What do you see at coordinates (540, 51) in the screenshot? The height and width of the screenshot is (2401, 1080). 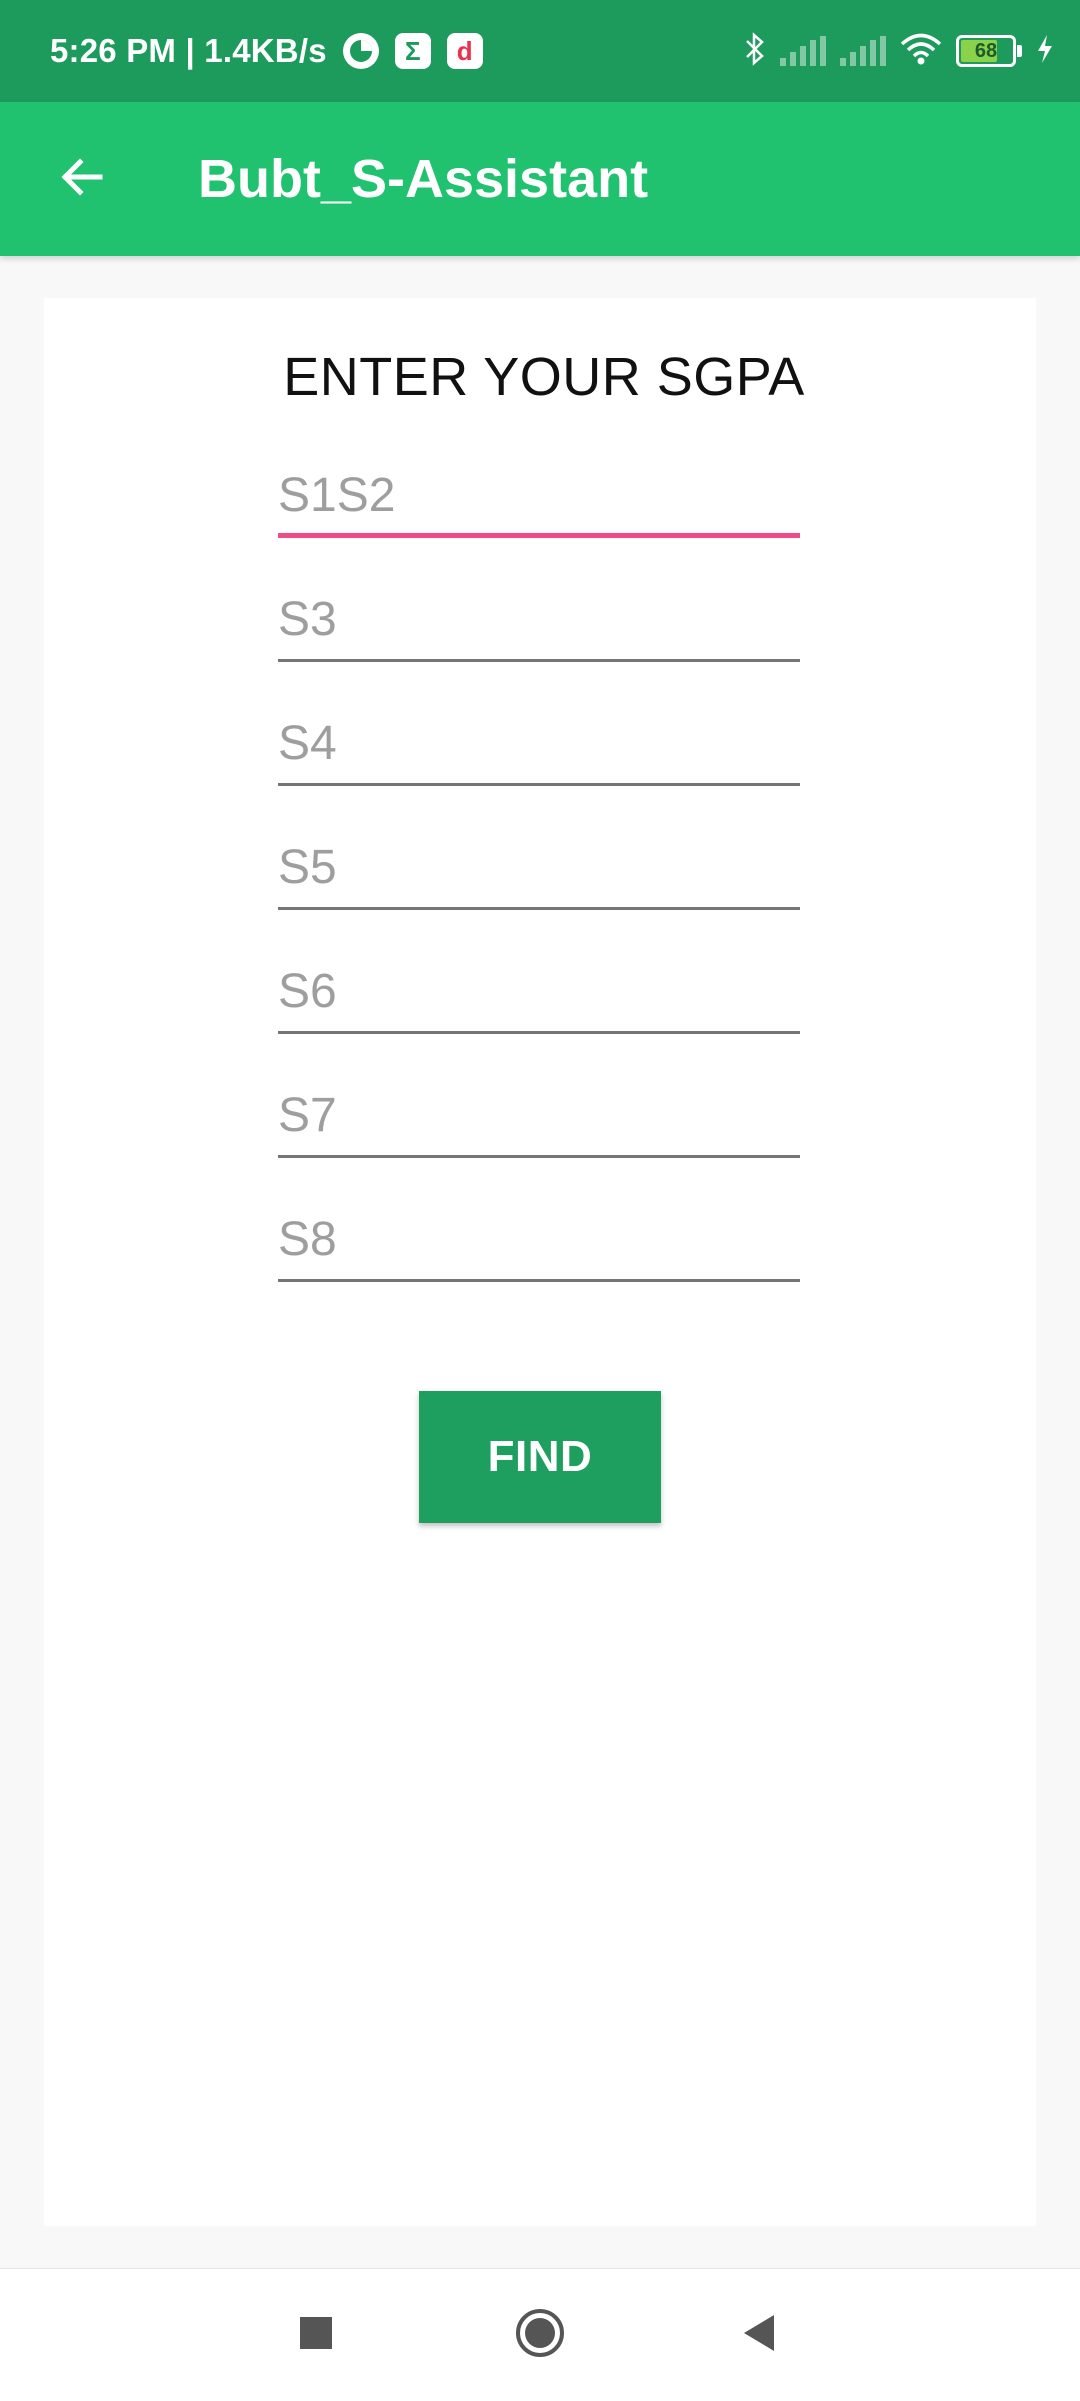 I see `status-bar: 5:26 PM | 1.4KB/s Σ d 68` at bounding box center [540, 51].